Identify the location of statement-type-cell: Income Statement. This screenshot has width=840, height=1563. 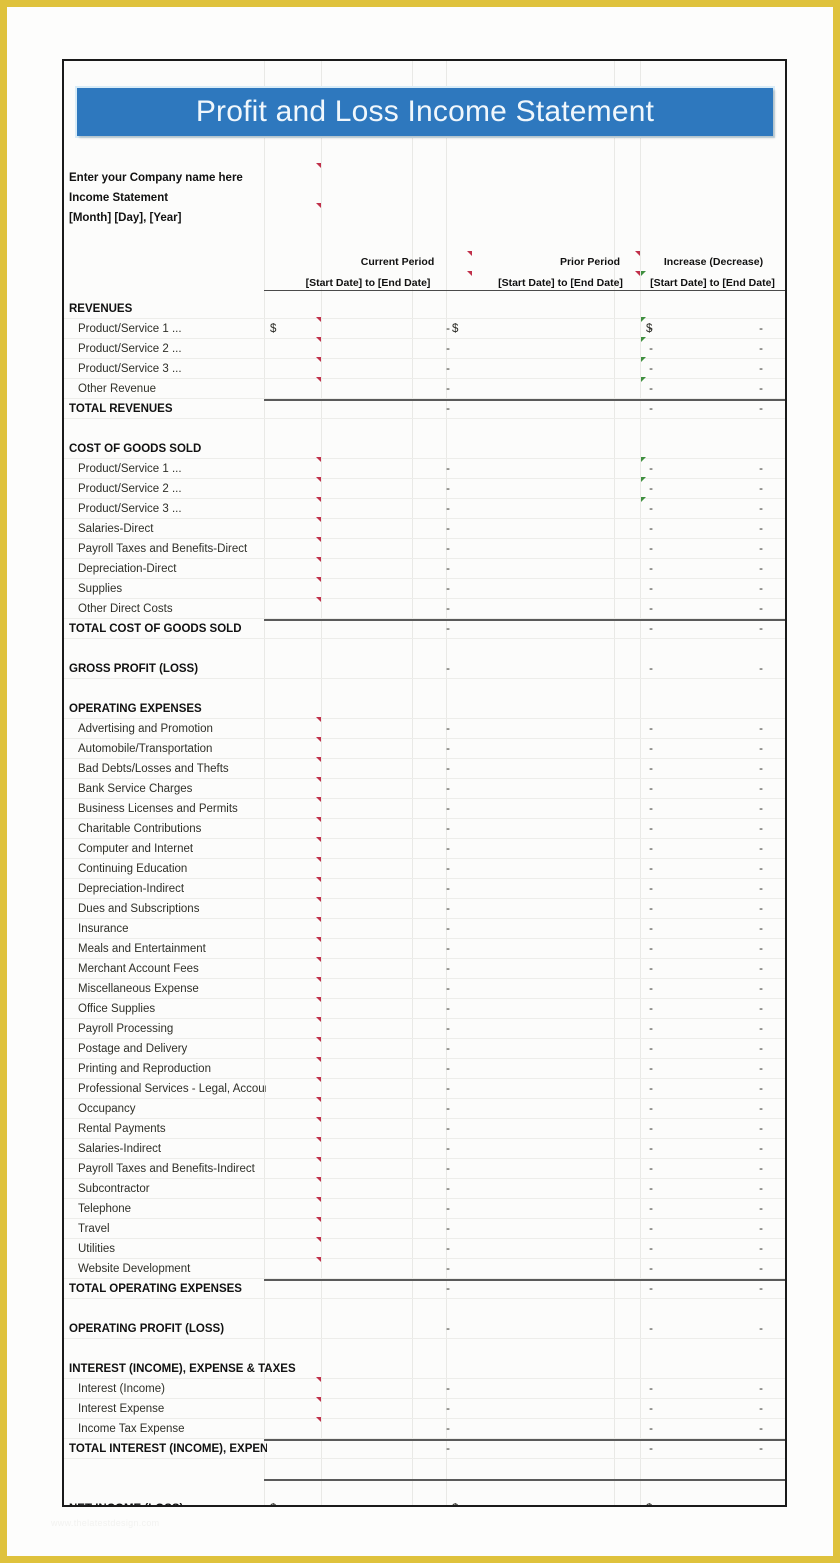
(118, 198).